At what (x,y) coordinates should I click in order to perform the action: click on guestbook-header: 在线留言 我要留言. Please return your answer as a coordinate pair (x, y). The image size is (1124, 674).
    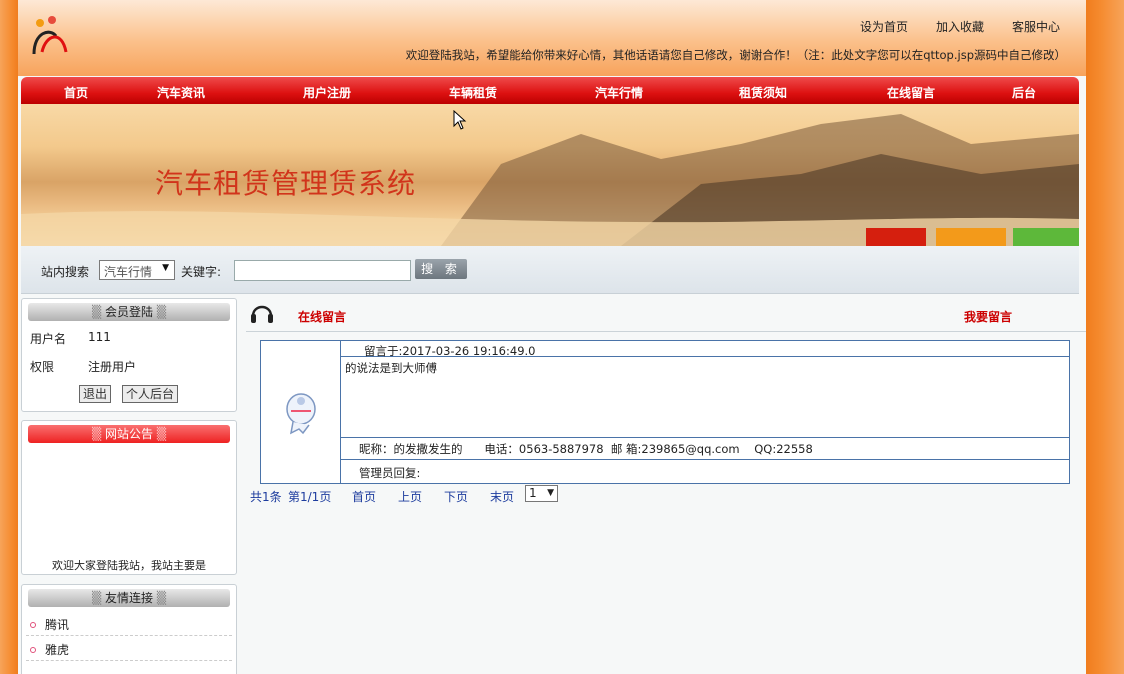
    Looking at the image, I should click on (666, 314).